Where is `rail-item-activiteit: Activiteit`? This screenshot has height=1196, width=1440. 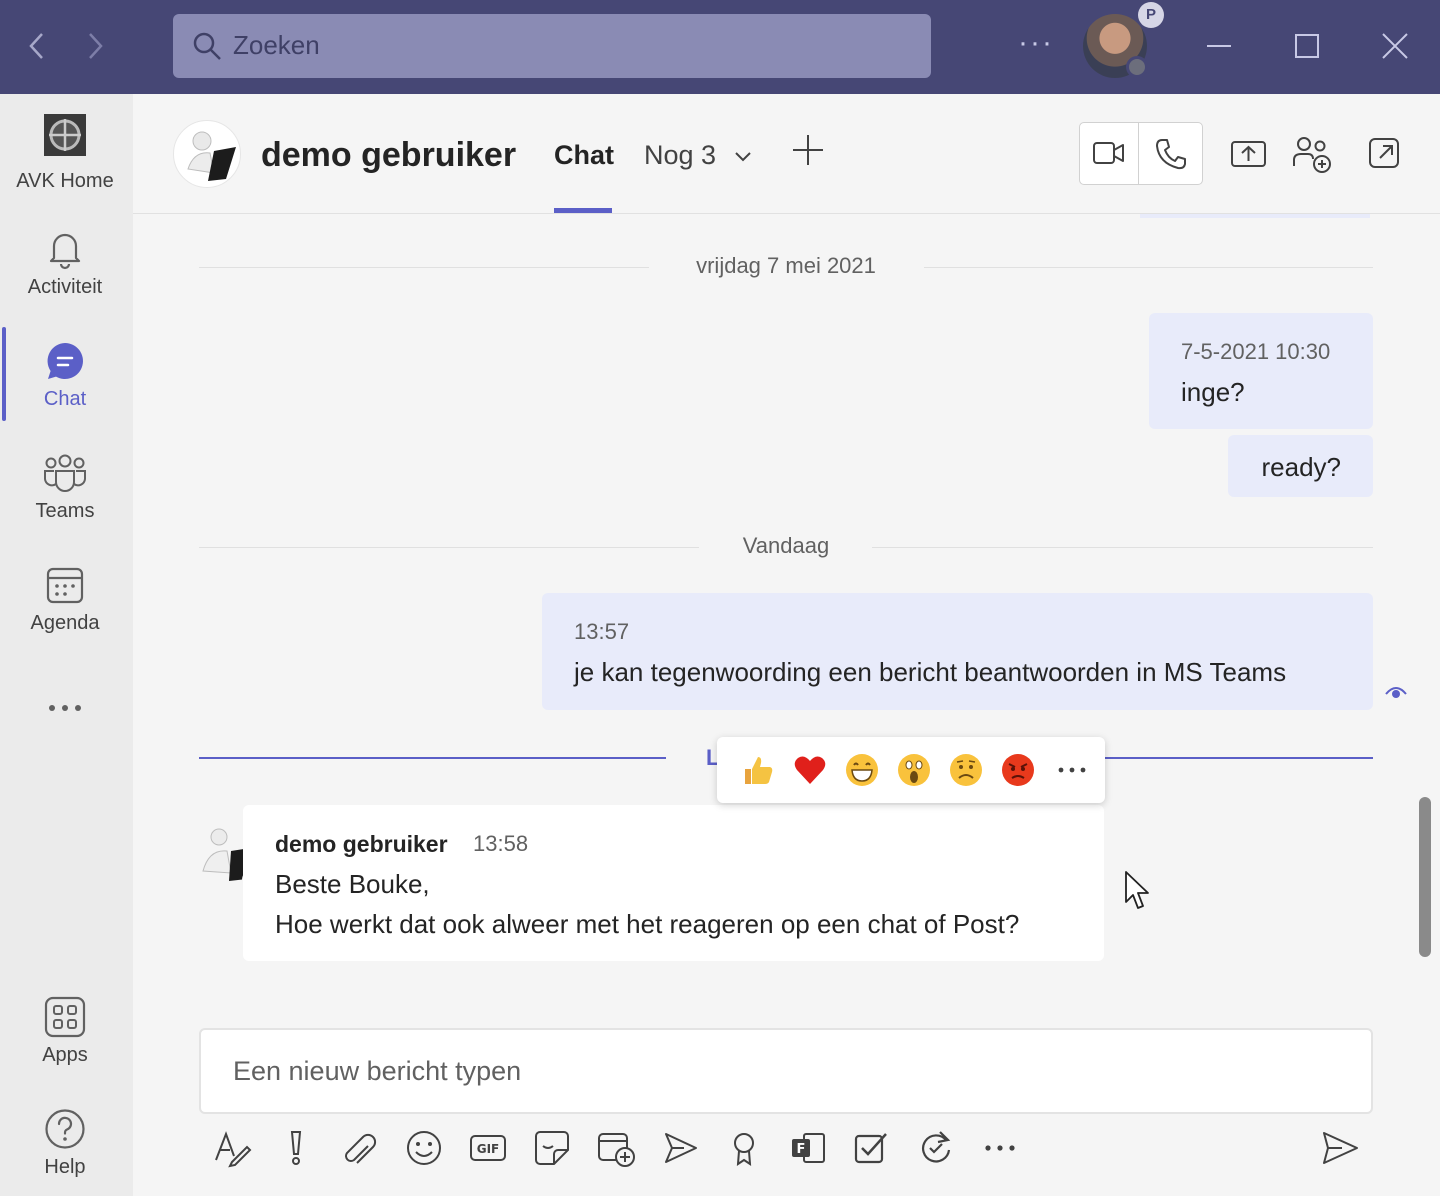
rail-item-activiteit: Activiteit is located at coordinates (65, 268).